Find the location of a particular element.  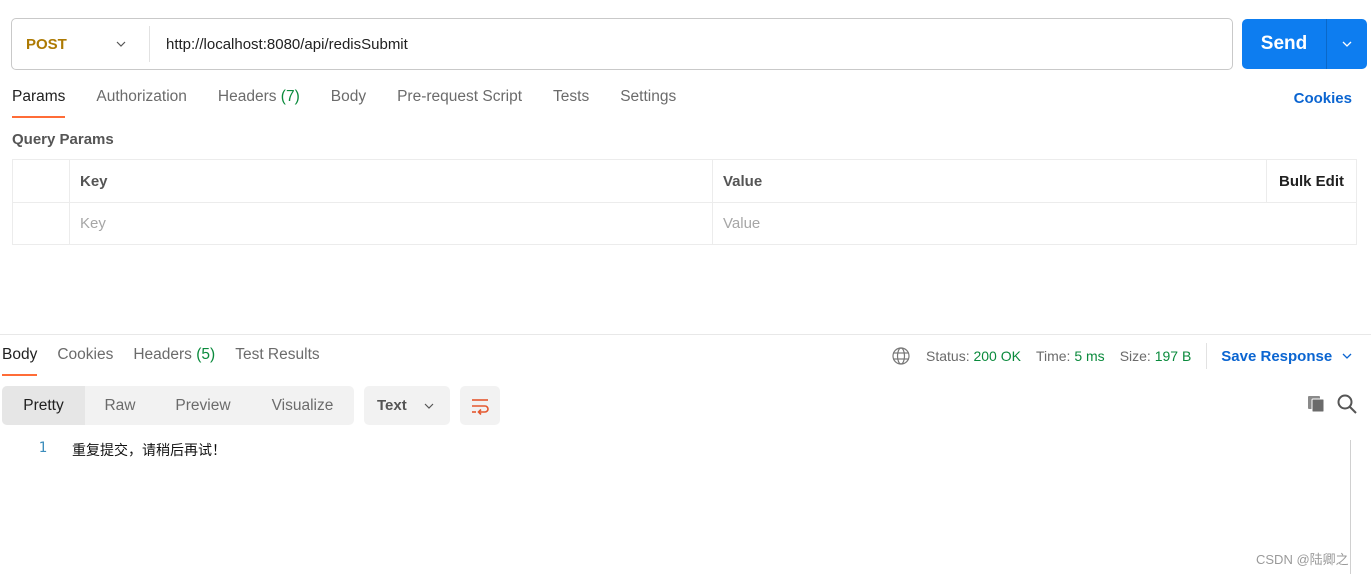

tab-body: Body is located at coordinates (348, 103).